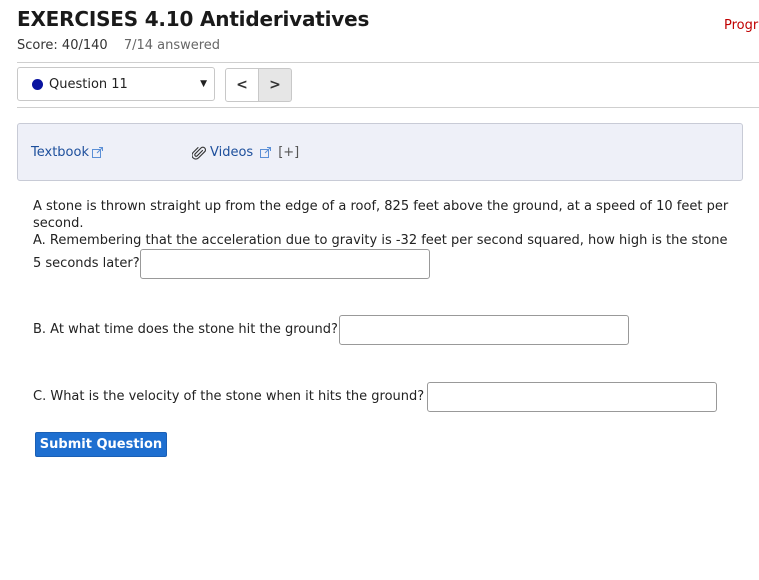 The width and height of the screenshot is (759, 580). What do you see at coordinates (199, 153) in the screenshot?
I see `paperclip-icon` at bounding box center [199, 153].